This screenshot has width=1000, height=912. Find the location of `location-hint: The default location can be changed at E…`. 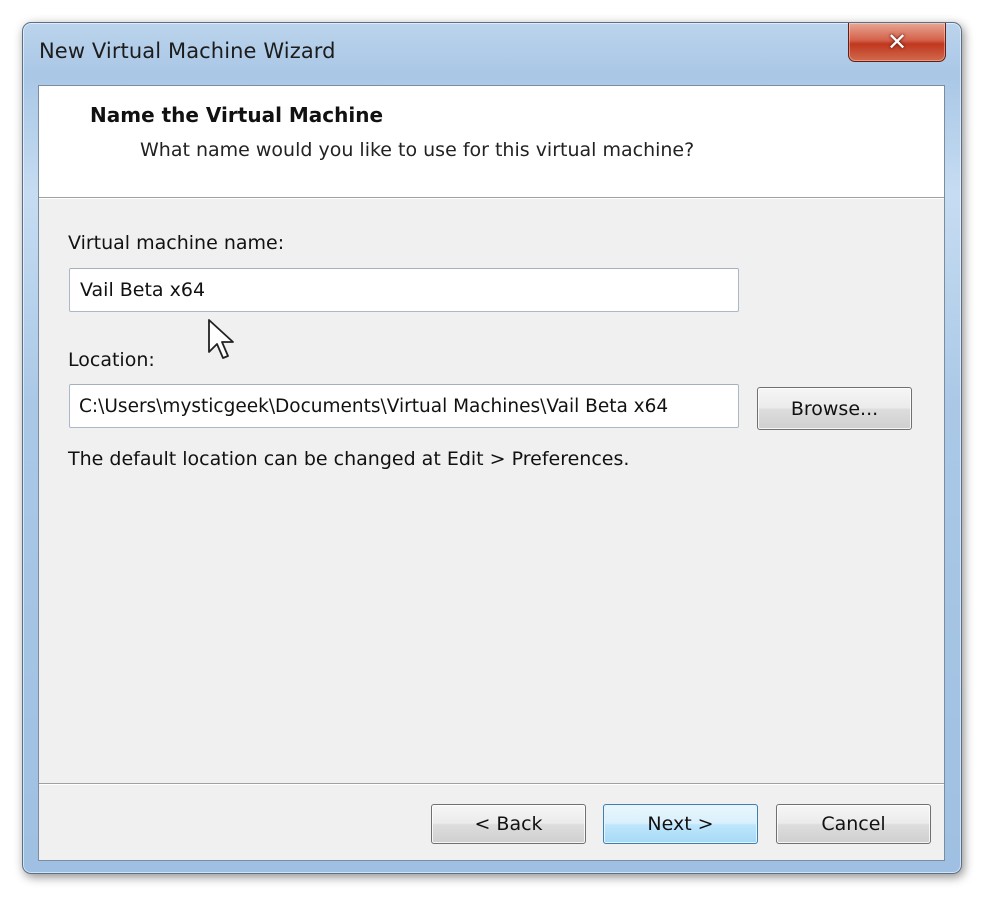

location-hint: The default location can be changed at E… is located at coordinates (349, 459).